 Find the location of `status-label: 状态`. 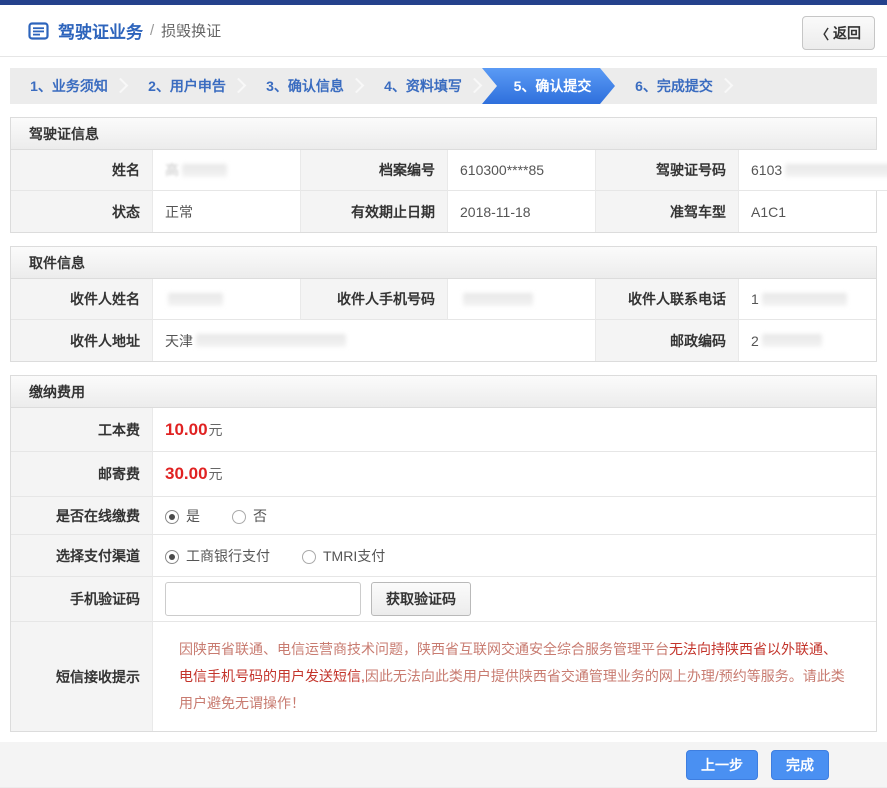

status-label: 状态 is located at coordinates (82, 211).